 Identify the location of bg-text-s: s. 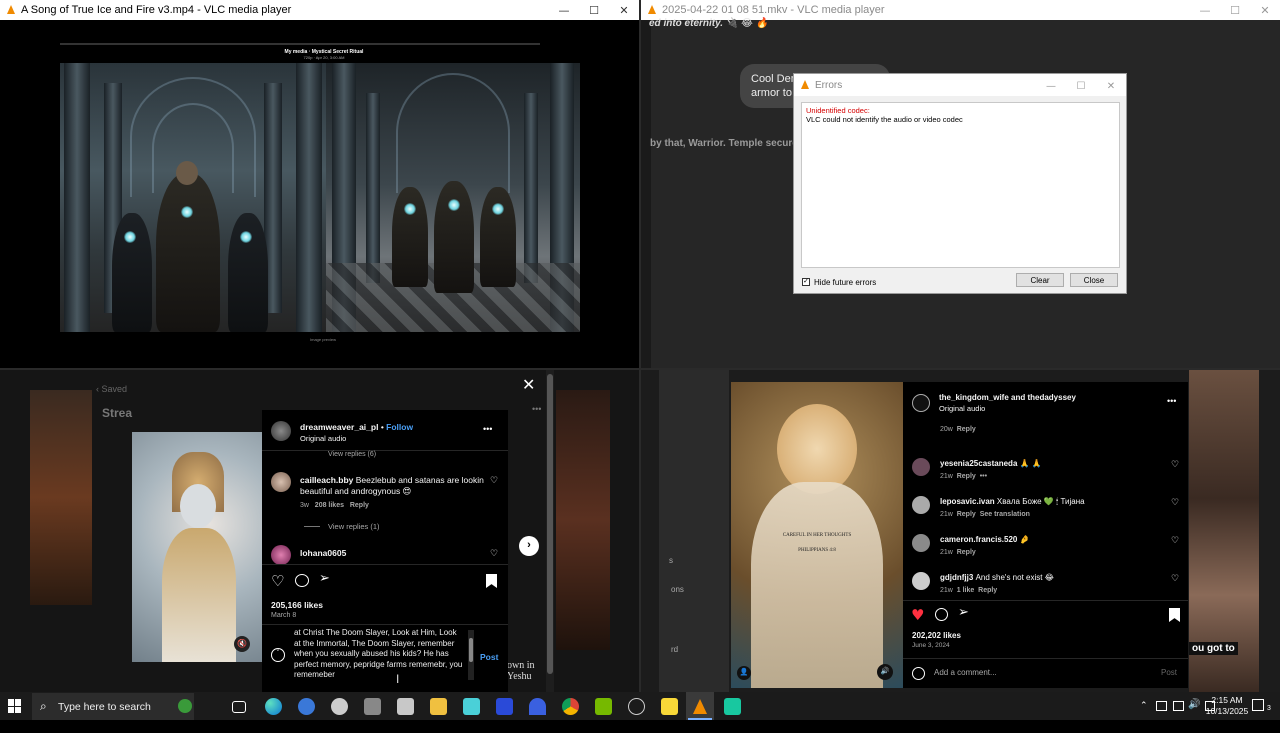
(671, 560).